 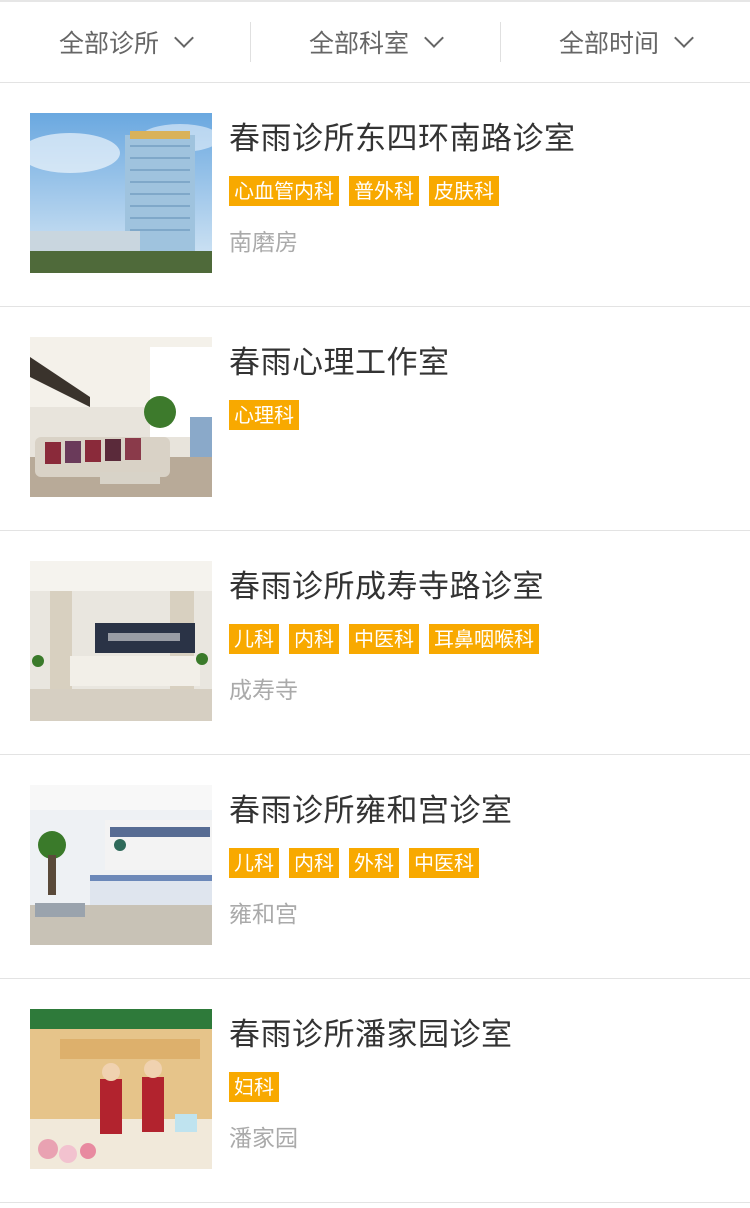 I want to click on clinic-name: 春雨诊所成寿寺路诊室, so click(x=386, y=587).